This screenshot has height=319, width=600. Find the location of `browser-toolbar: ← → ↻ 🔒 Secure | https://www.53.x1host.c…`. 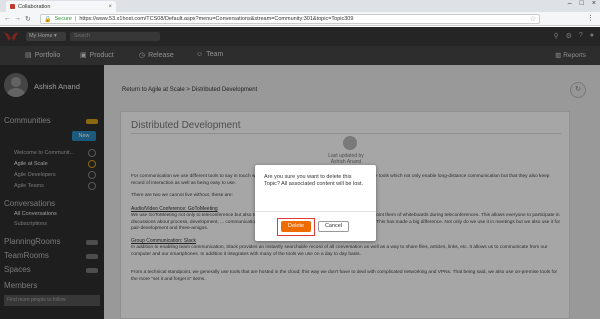

browser-toolbar: ← → ↻ 🔒 Secure | https://www.53.x1host.c… is located at coordinates (300, 19).